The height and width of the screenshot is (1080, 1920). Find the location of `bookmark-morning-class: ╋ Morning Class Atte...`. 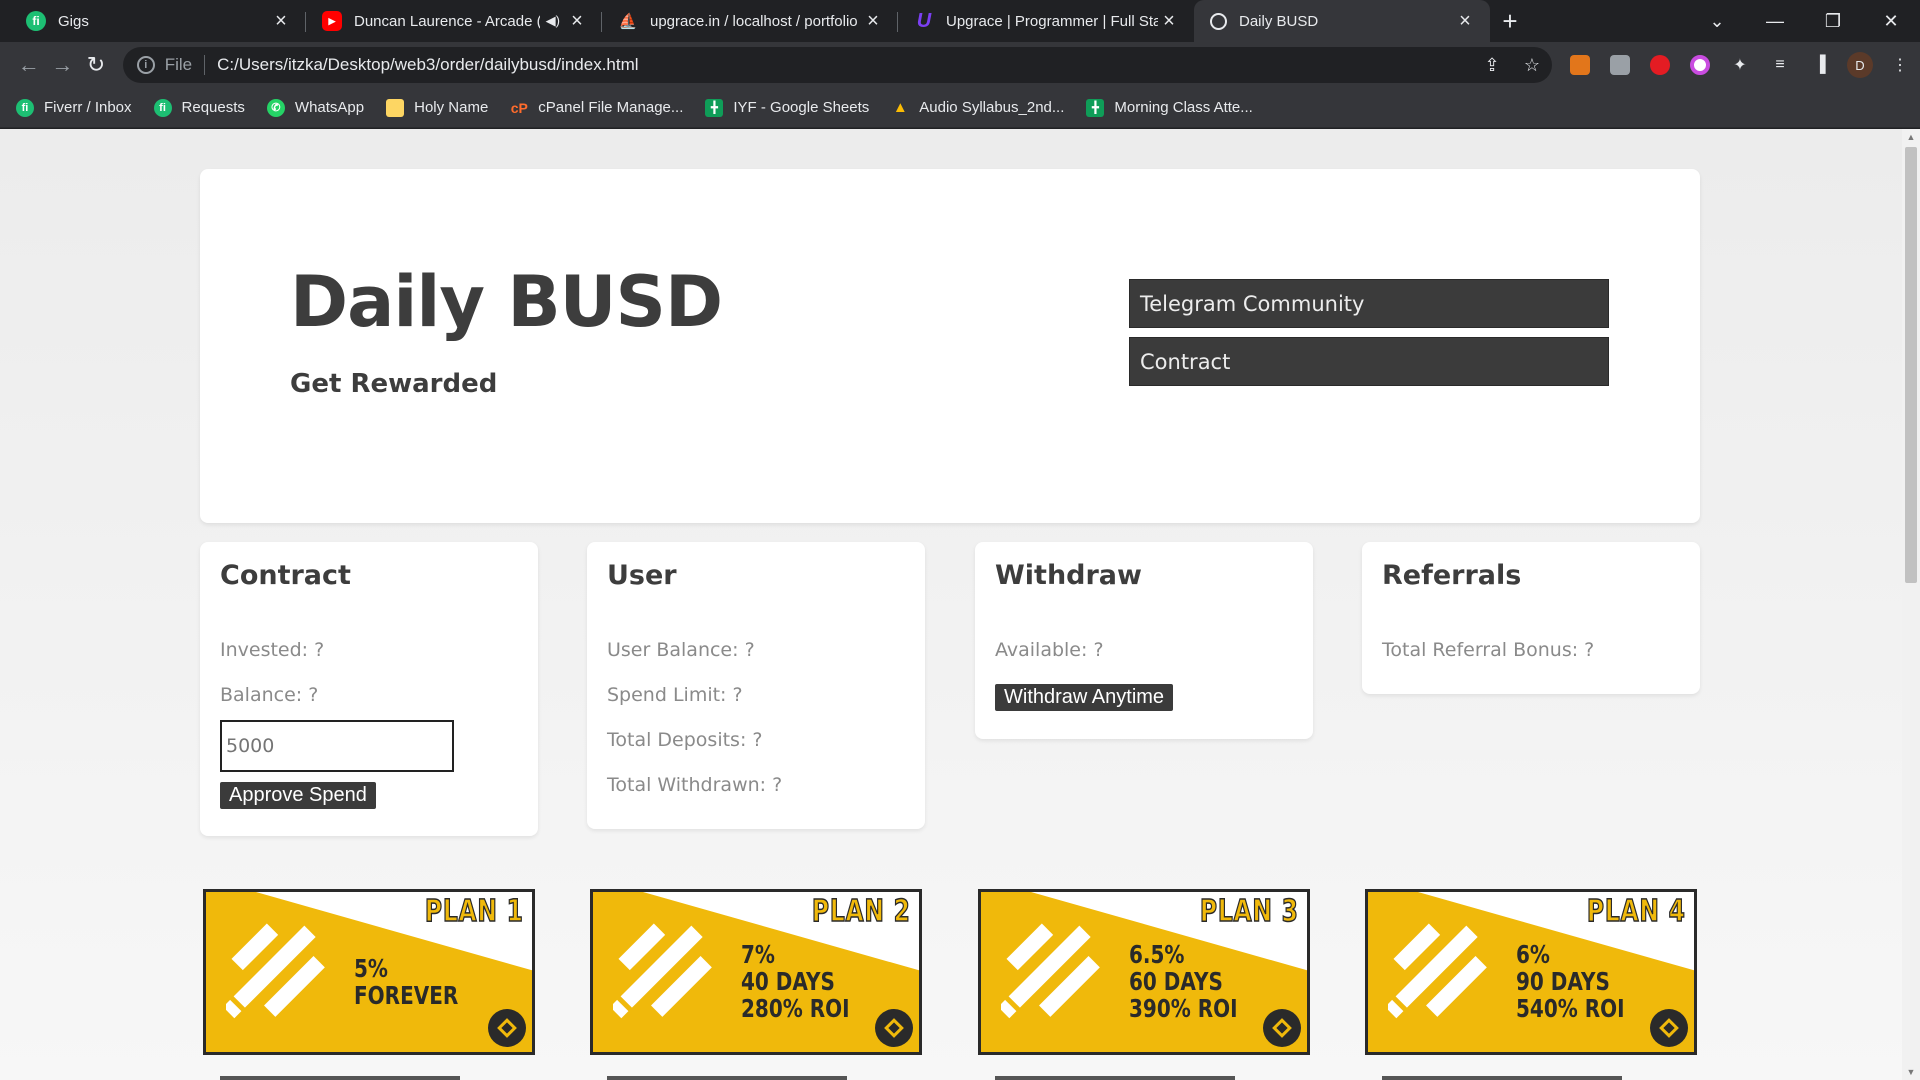

bookmark-morning-class: ╋ Morning Class Atte... is located at coordinates (1169, 107).